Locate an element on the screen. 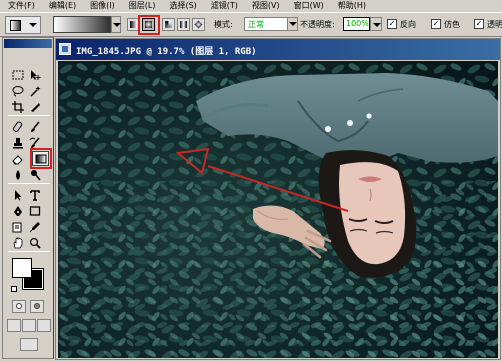 Image resolution: width=502 pixels, height=362 pixels. opacity-input: 100% is located at coordinates (356, 24).